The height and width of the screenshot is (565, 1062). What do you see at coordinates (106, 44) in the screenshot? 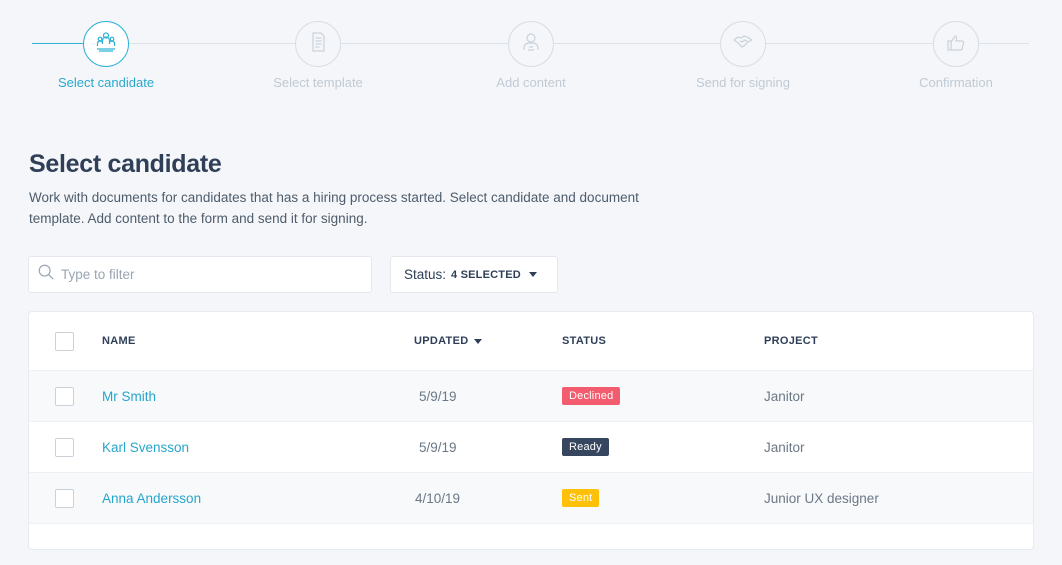
I see `candidates-icon` at bounding box center [106, 44].